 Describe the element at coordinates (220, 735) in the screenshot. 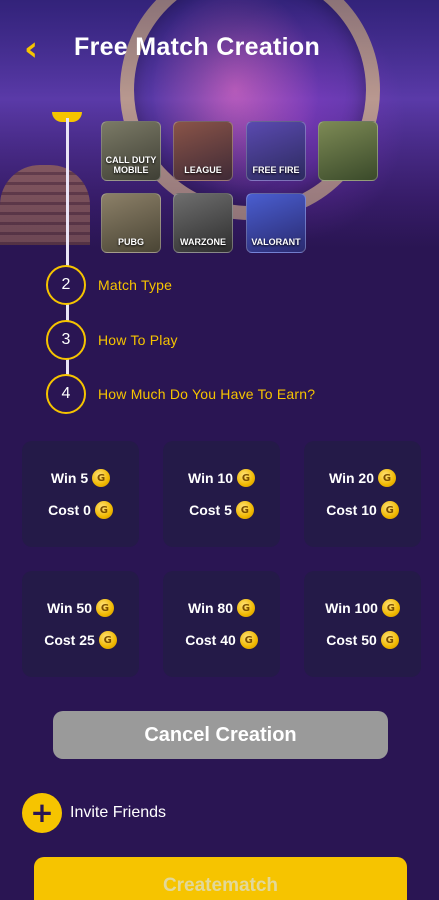

I see `cancel-creation-button: Cancel Creation` at that location.